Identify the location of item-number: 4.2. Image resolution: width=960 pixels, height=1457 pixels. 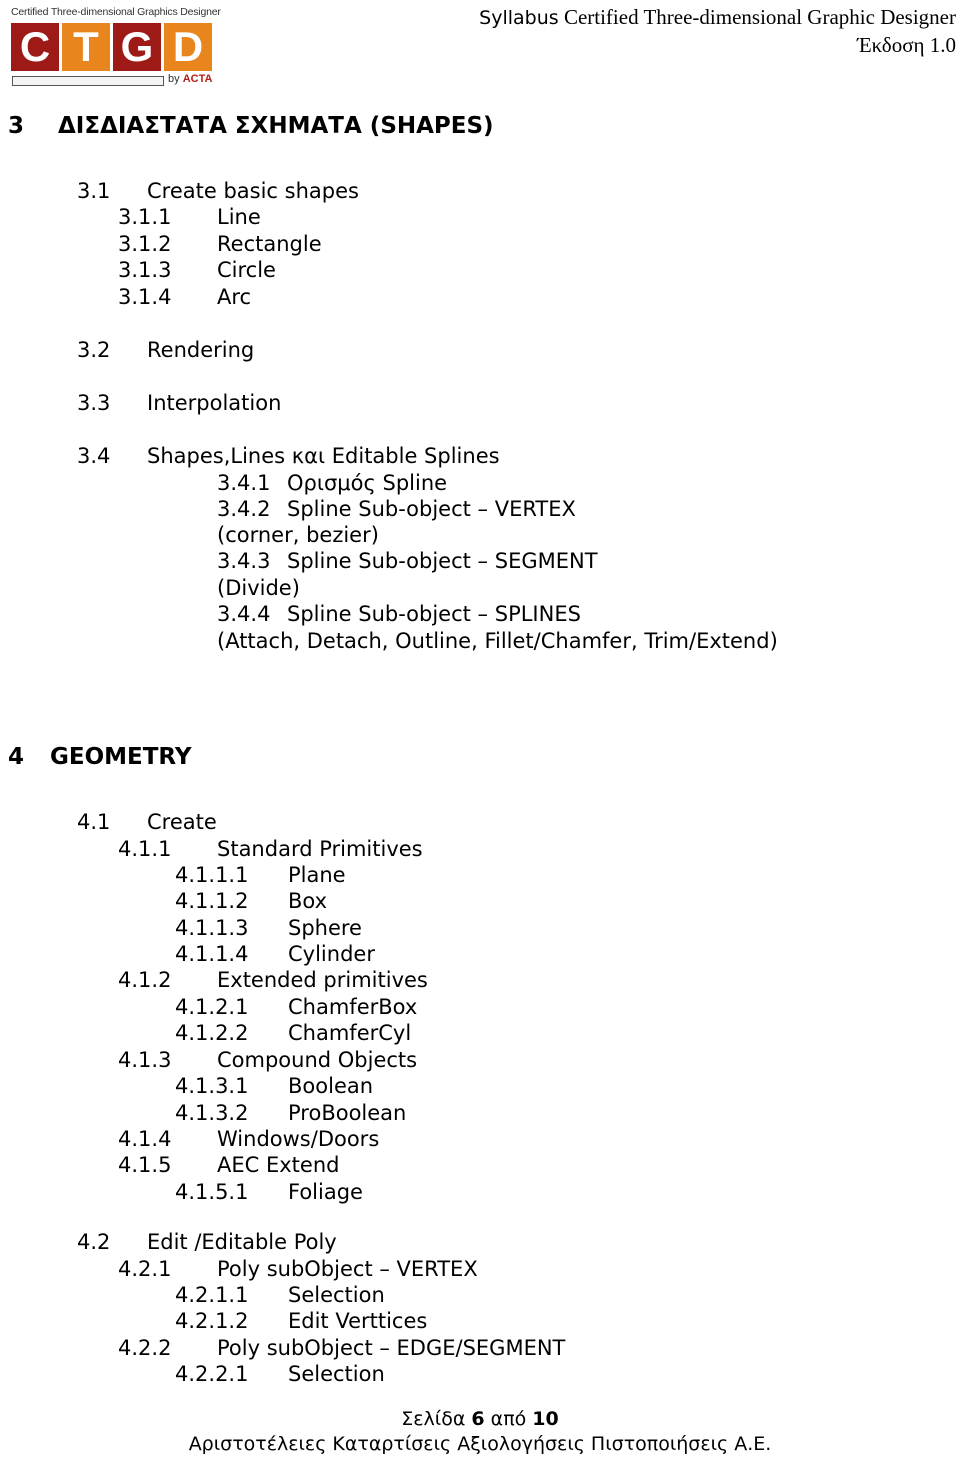
(94, 1242).